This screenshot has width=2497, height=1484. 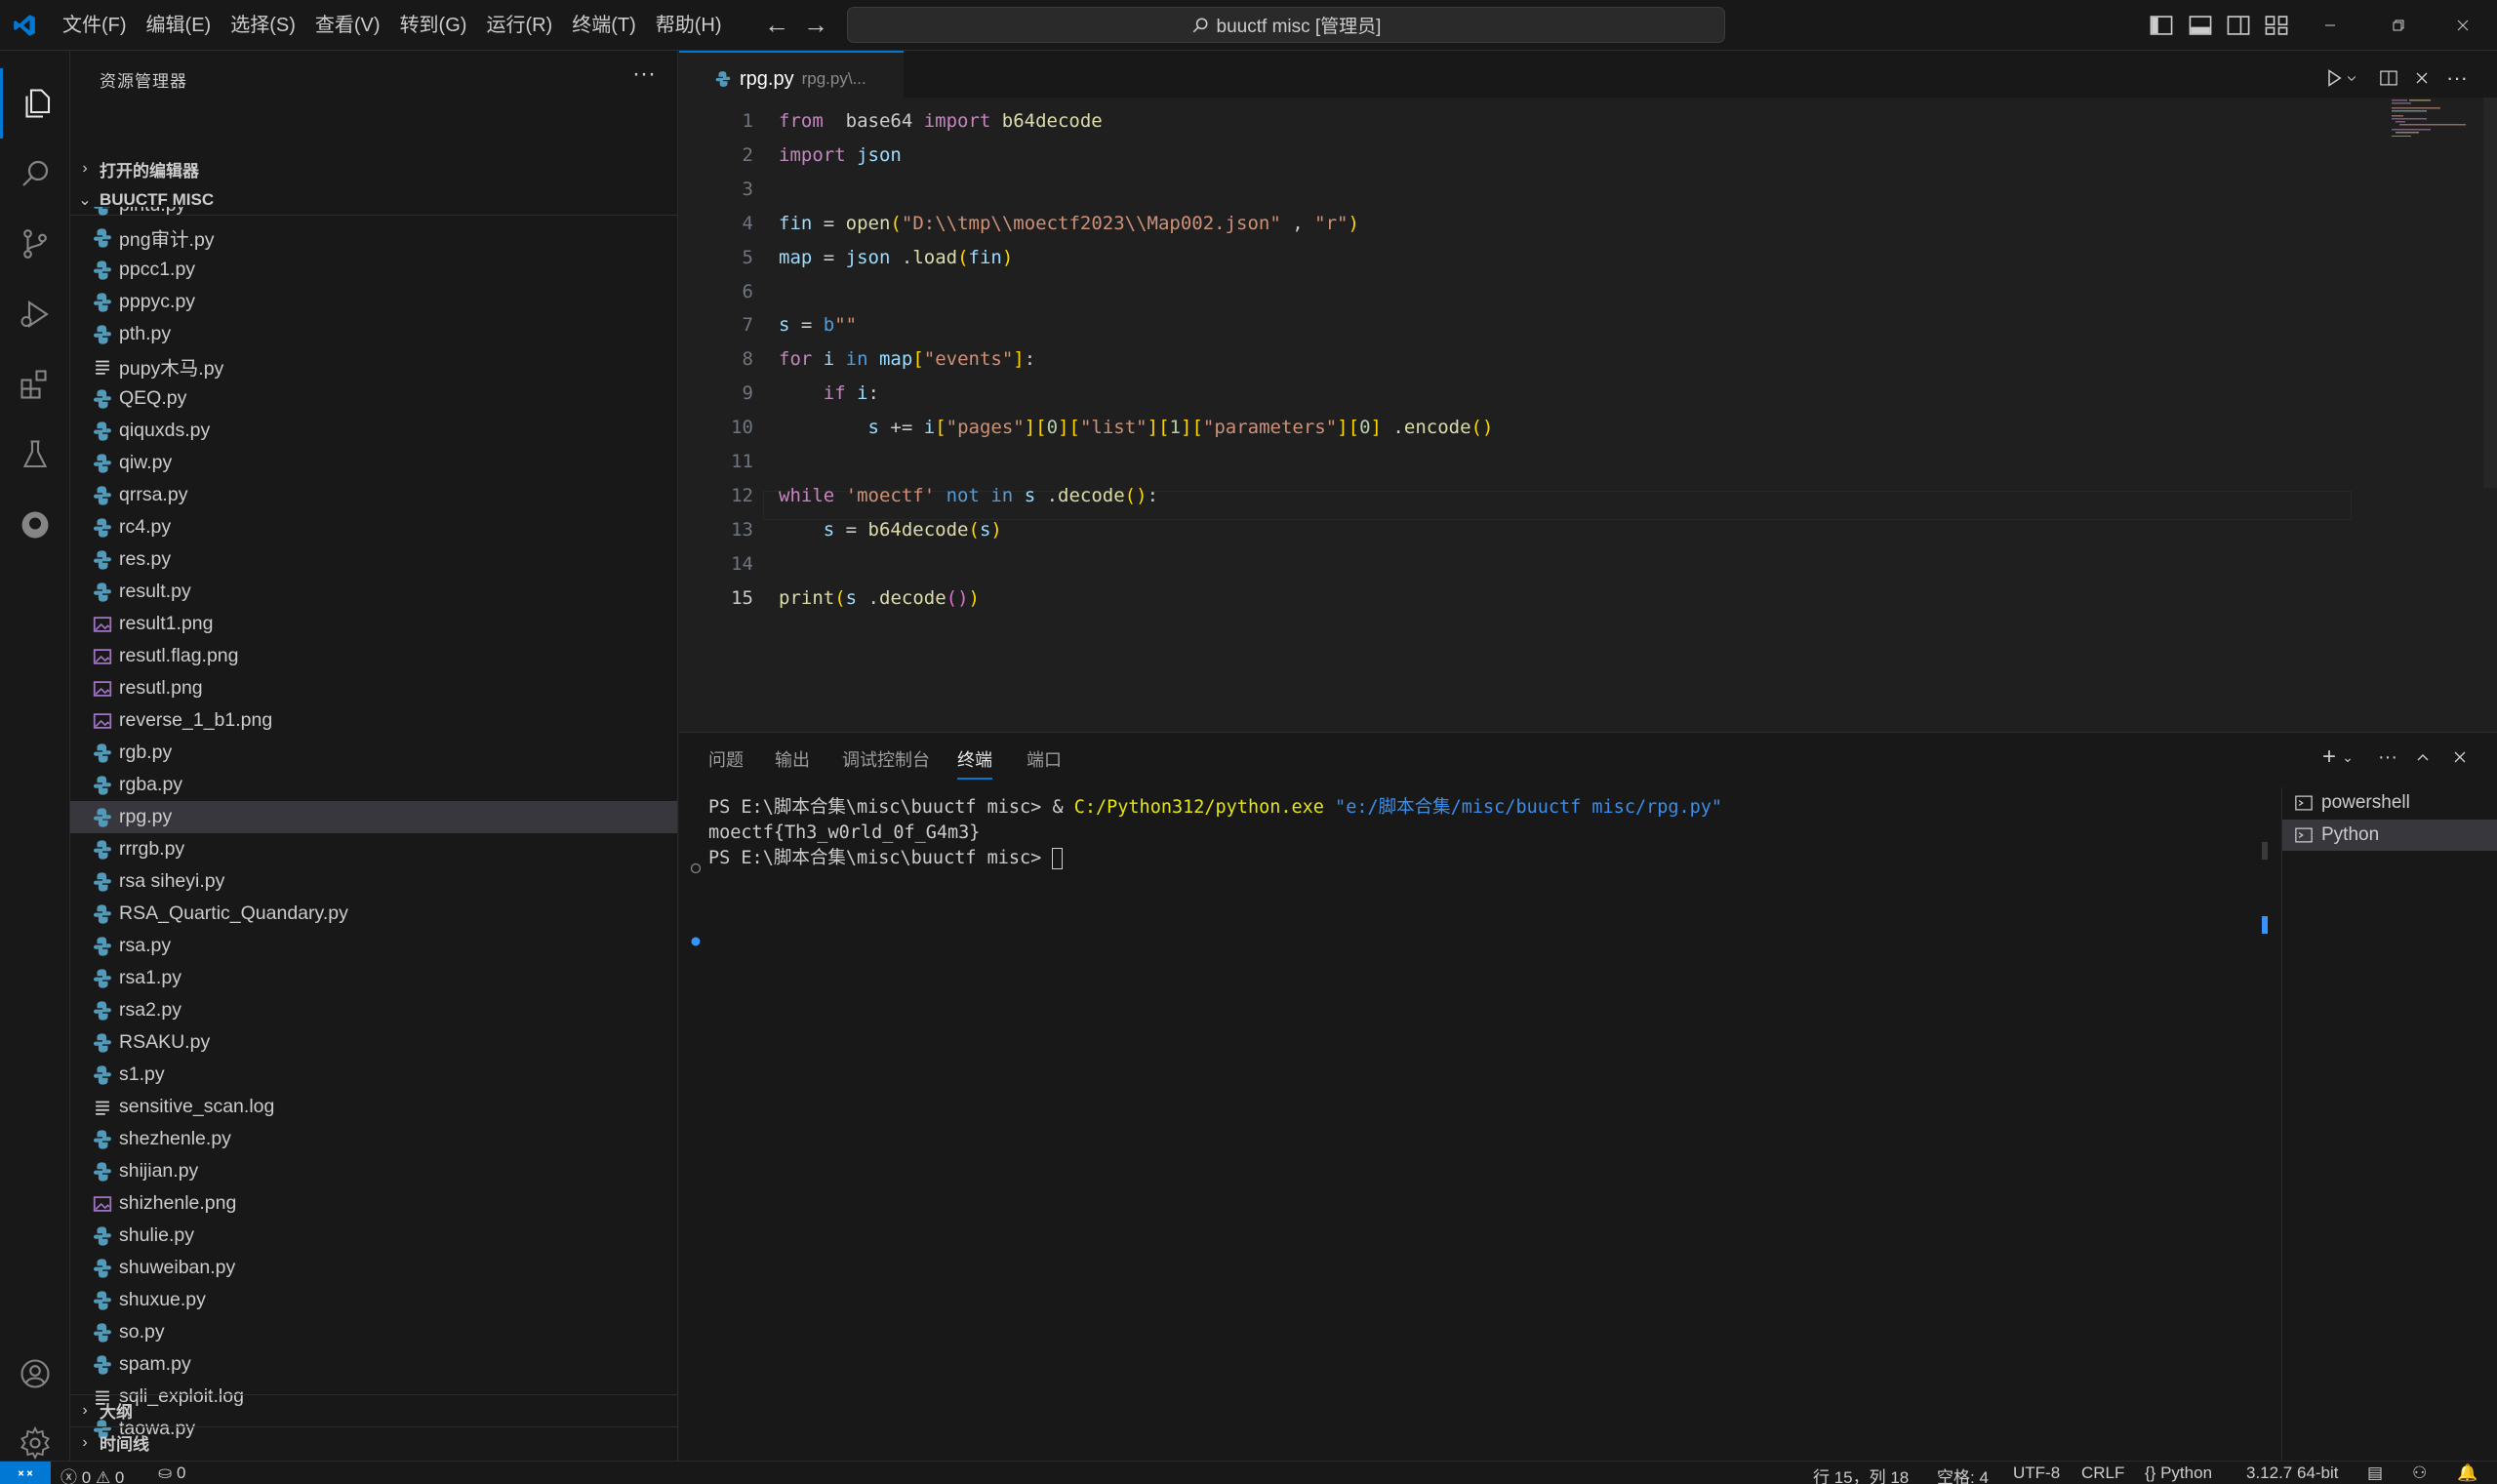 I want to click on command-center-search: buuctf misc [管理员], so click(x=1286, y=25).